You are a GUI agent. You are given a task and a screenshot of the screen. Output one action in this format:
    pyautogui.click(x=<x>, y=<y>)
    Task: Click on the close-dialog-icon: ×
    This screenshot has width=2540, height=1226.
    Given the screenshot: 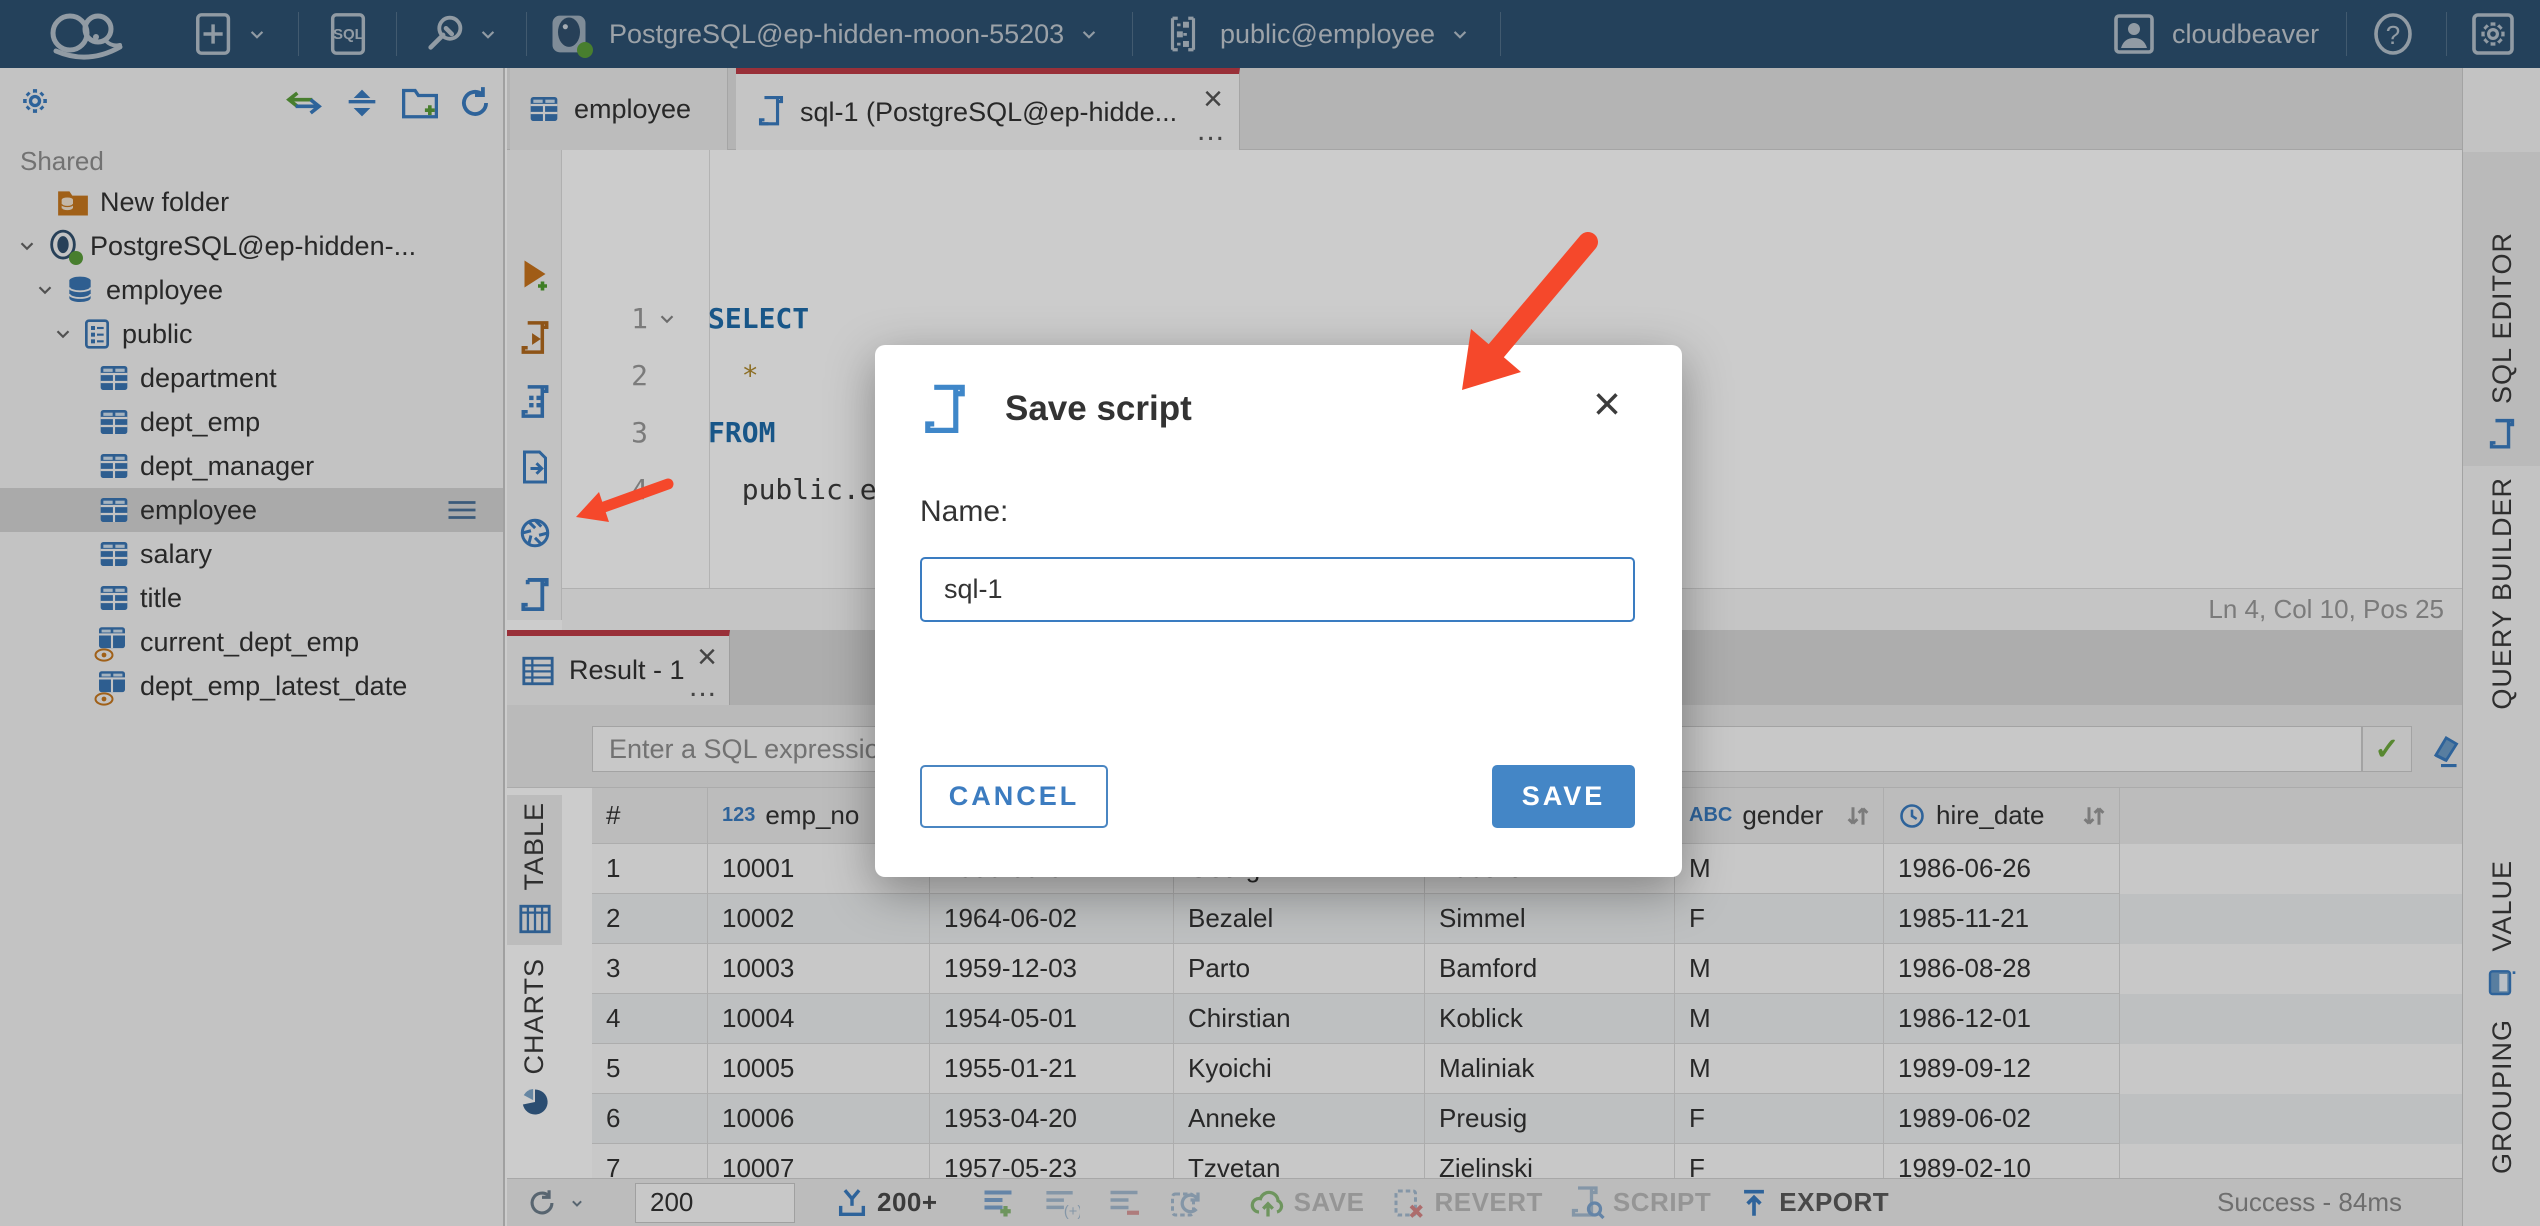 What is the action you would take?
    pyautogui.click(x=1607, y=405)
    